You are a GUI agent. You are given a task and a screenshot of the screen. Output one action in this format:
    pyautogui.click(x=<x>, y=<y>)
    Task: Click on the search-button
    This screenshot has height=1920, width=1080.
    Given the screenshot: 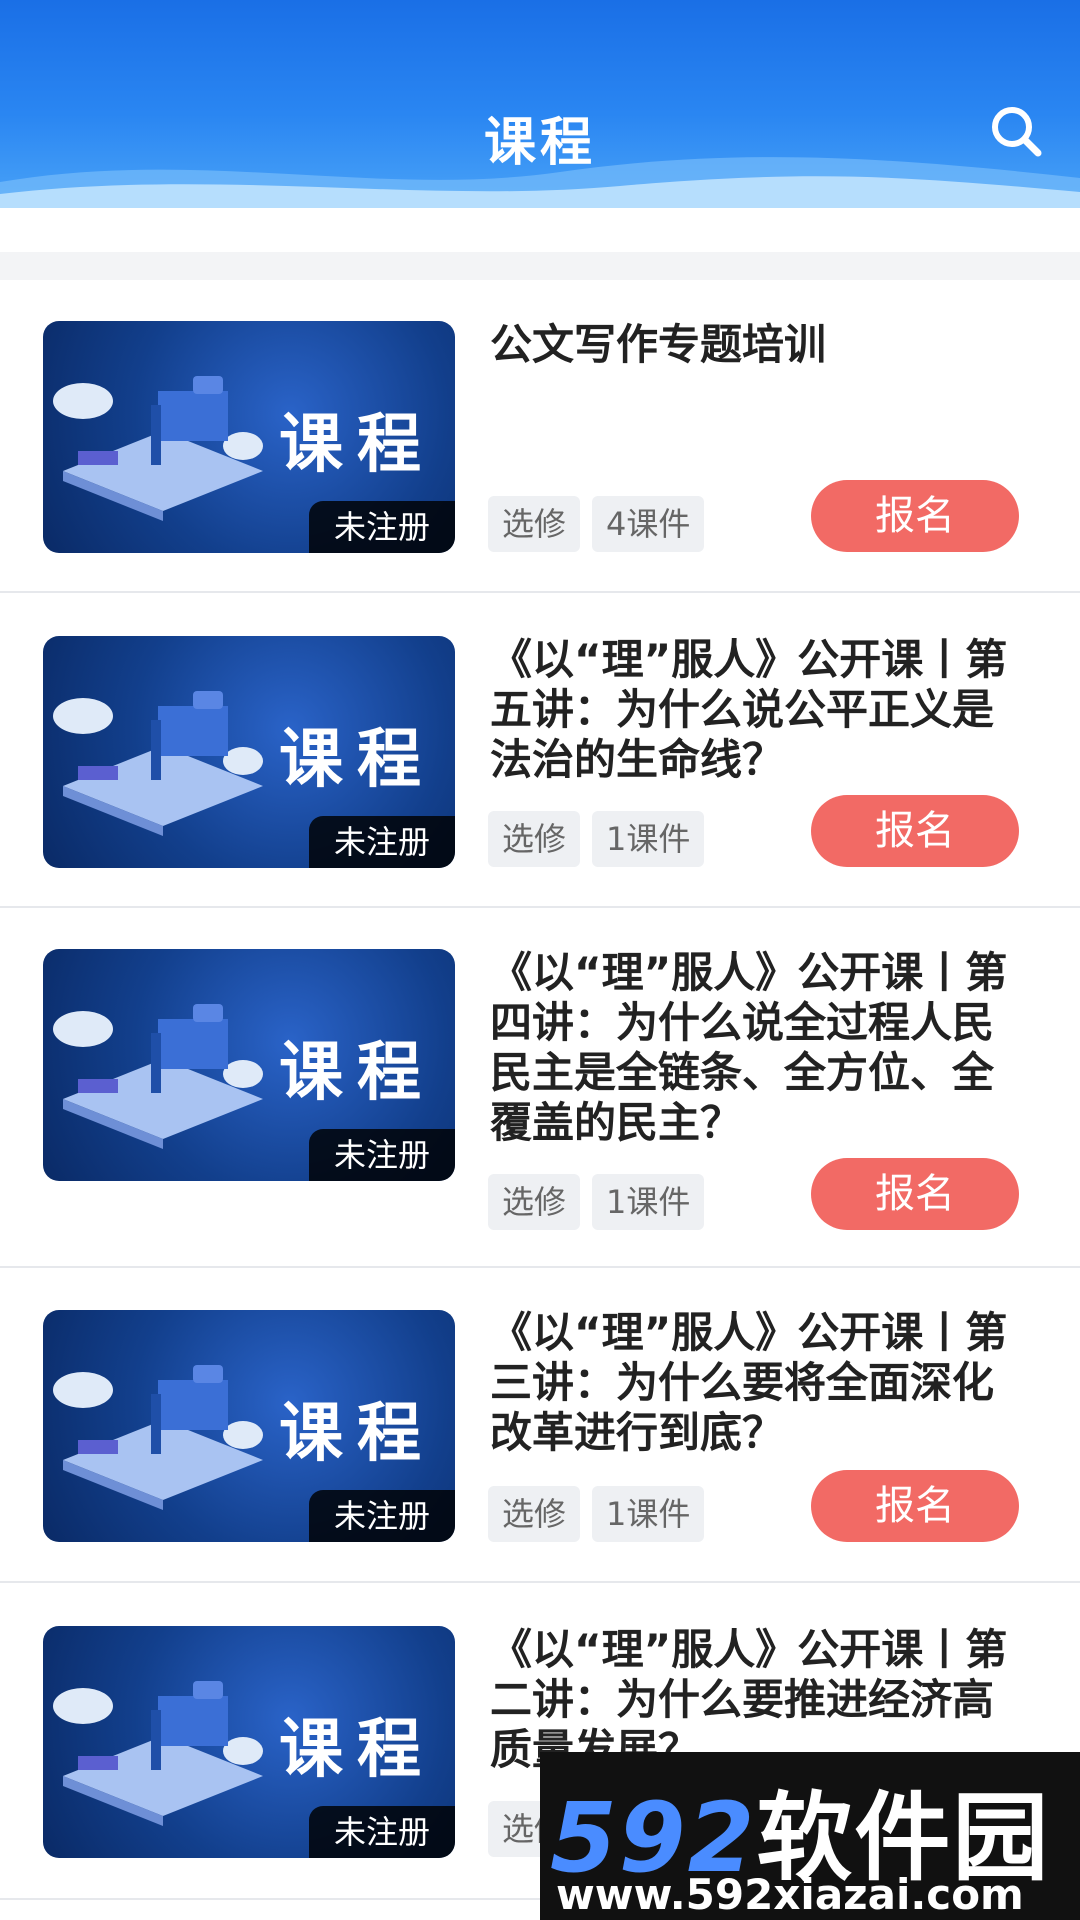 What is the action you would take?
    pyautogui.click(x=1016, y=131)
    